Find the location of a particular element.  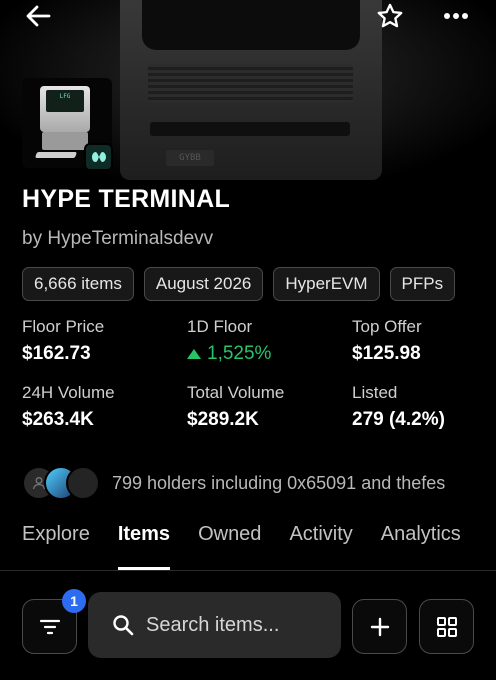

add-button is located at coordinates (379, 626).